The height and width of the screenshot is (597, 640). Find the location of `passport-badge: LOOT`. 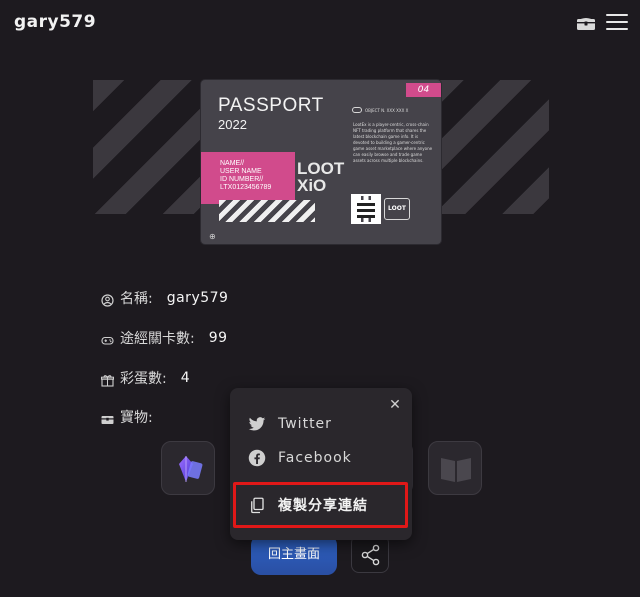

passport-badge: LOOT is located at coordinates (397, 209).